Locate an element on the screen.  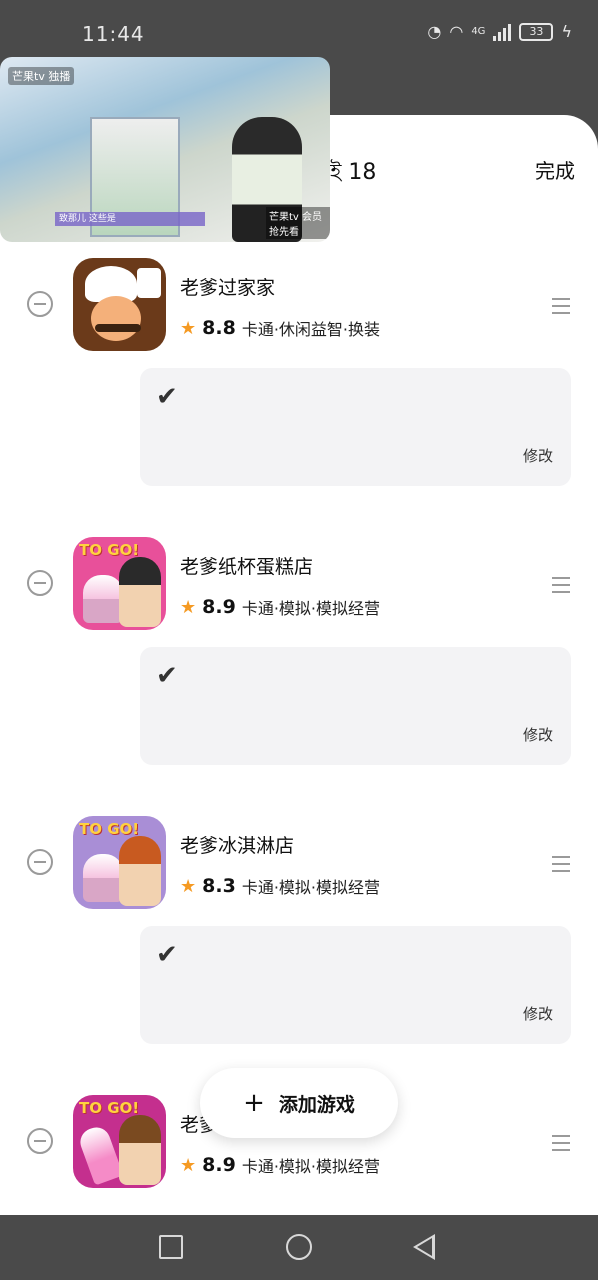
charging-icon: ϟ is located at coordinates (566, 31).